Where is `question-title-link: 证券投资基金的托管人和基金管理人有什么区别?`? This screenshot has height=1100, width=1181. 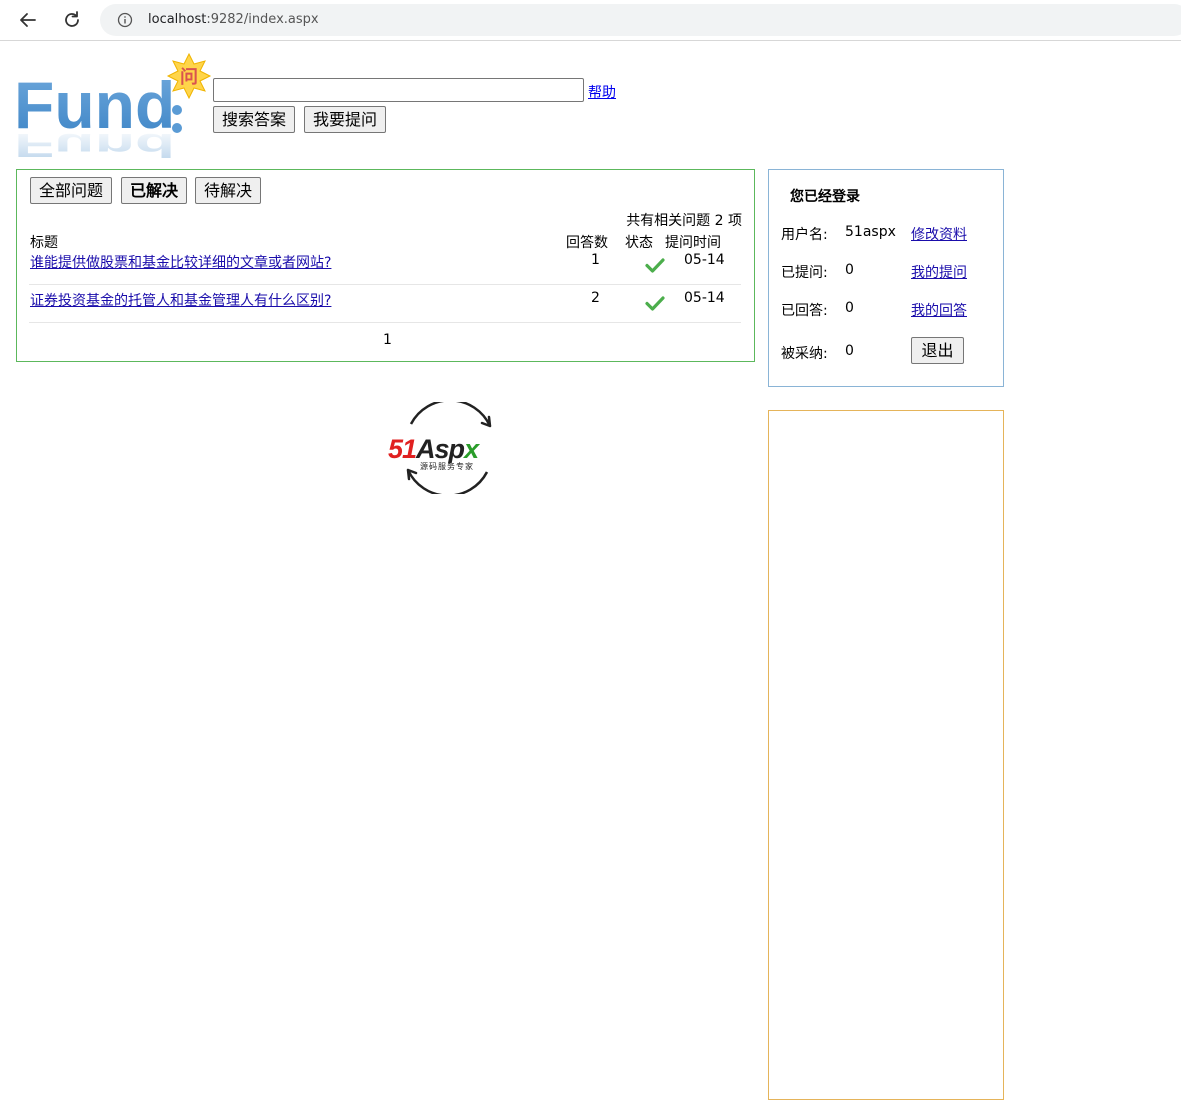 question-title-link: 证券投资基金的托管人和基金管理人有什么区别? is located at coordinates (180, 300).